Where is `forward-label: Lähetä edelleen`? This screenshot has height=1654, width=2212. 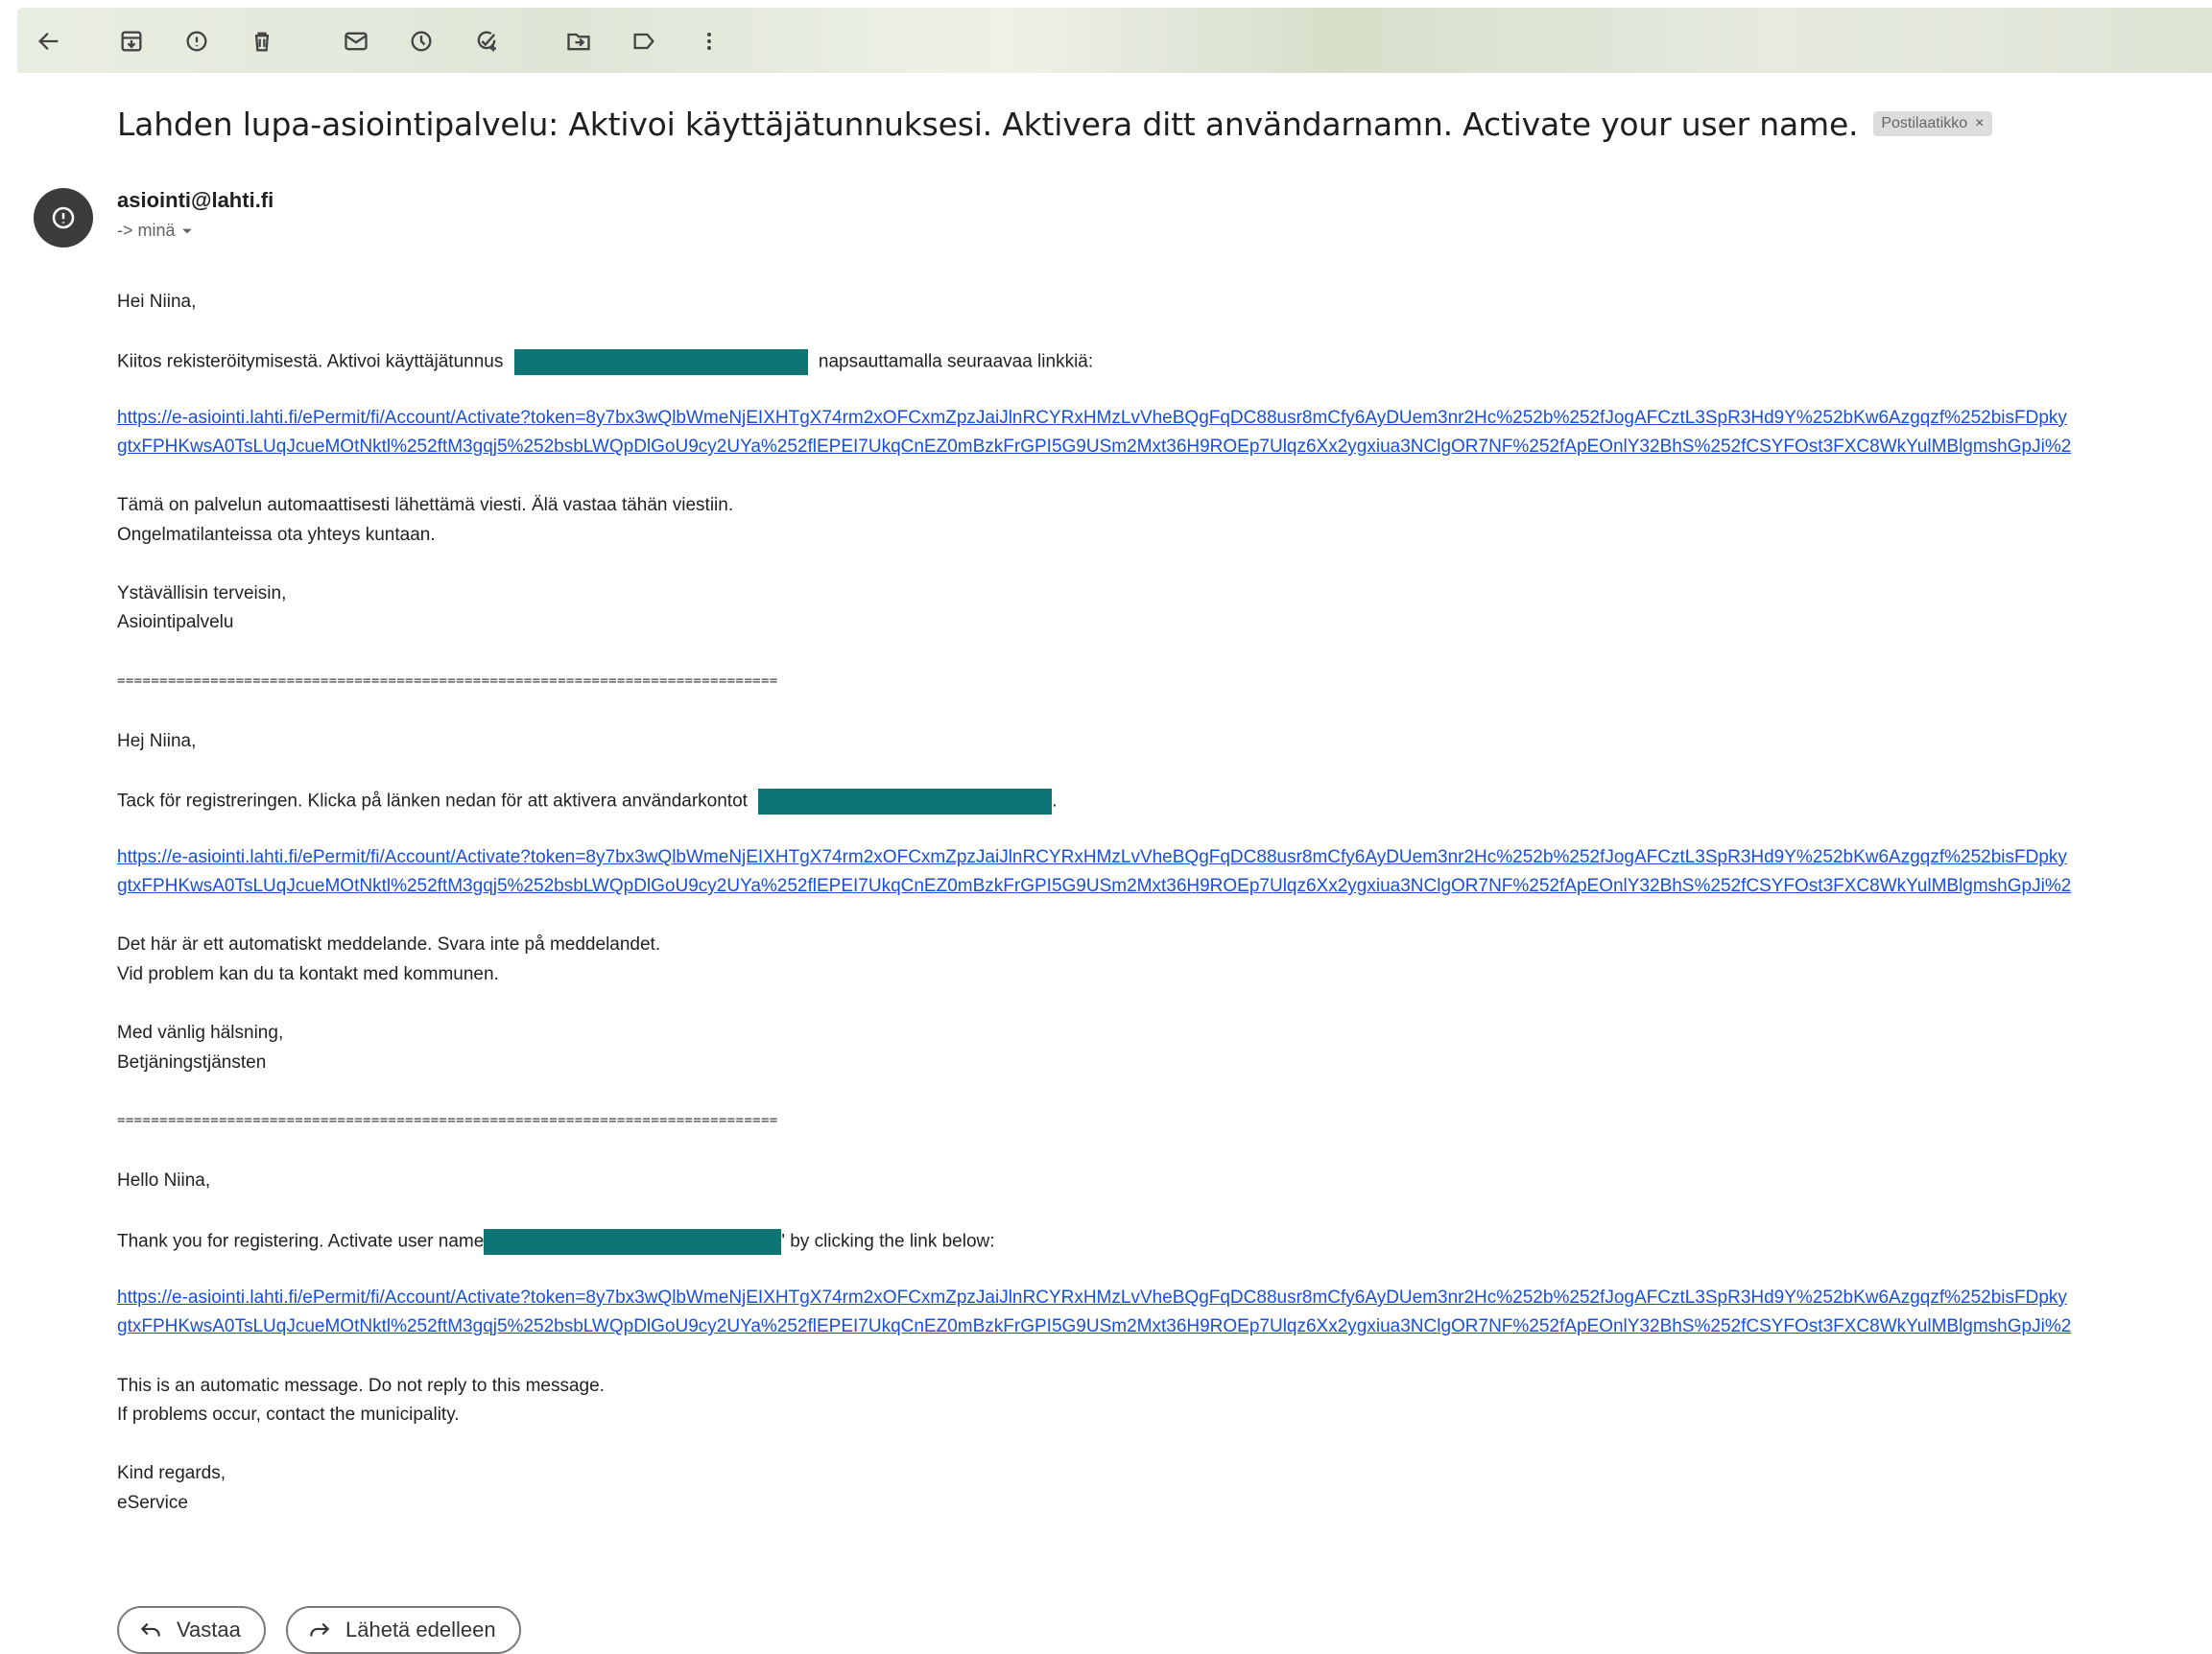 forward-label: Lähetä edelleen is located at coordinates (420, 1630).